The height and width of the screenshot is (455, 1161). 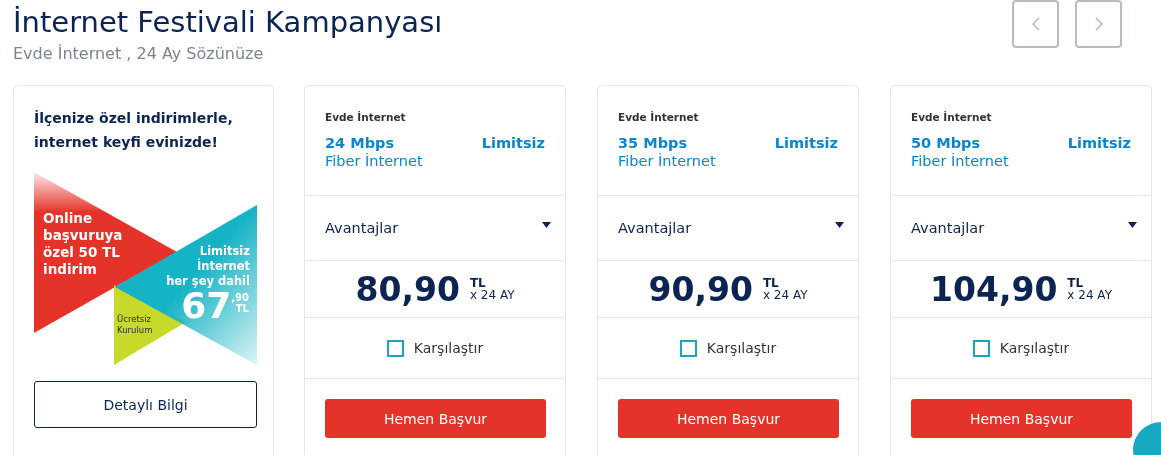 I want to click on offer-text: indirim, so click(x=70, y=269).